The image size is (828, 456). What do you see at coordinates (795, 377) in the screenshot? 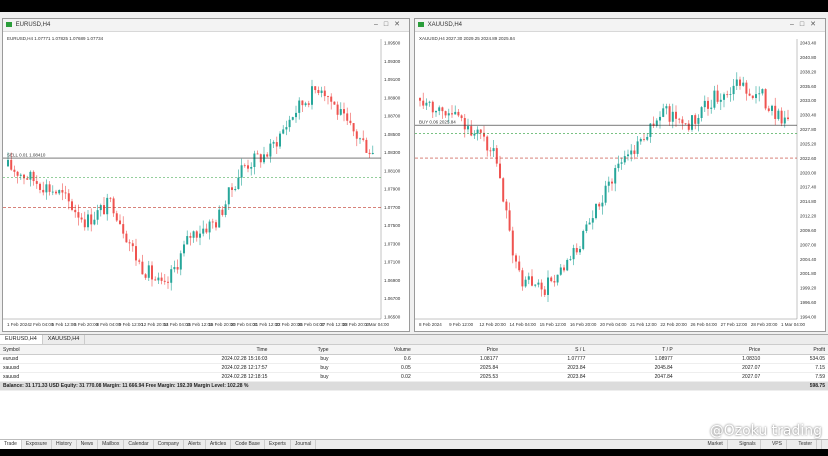
I see `cell-profit: 7.59` at bounding box center [795, 377].